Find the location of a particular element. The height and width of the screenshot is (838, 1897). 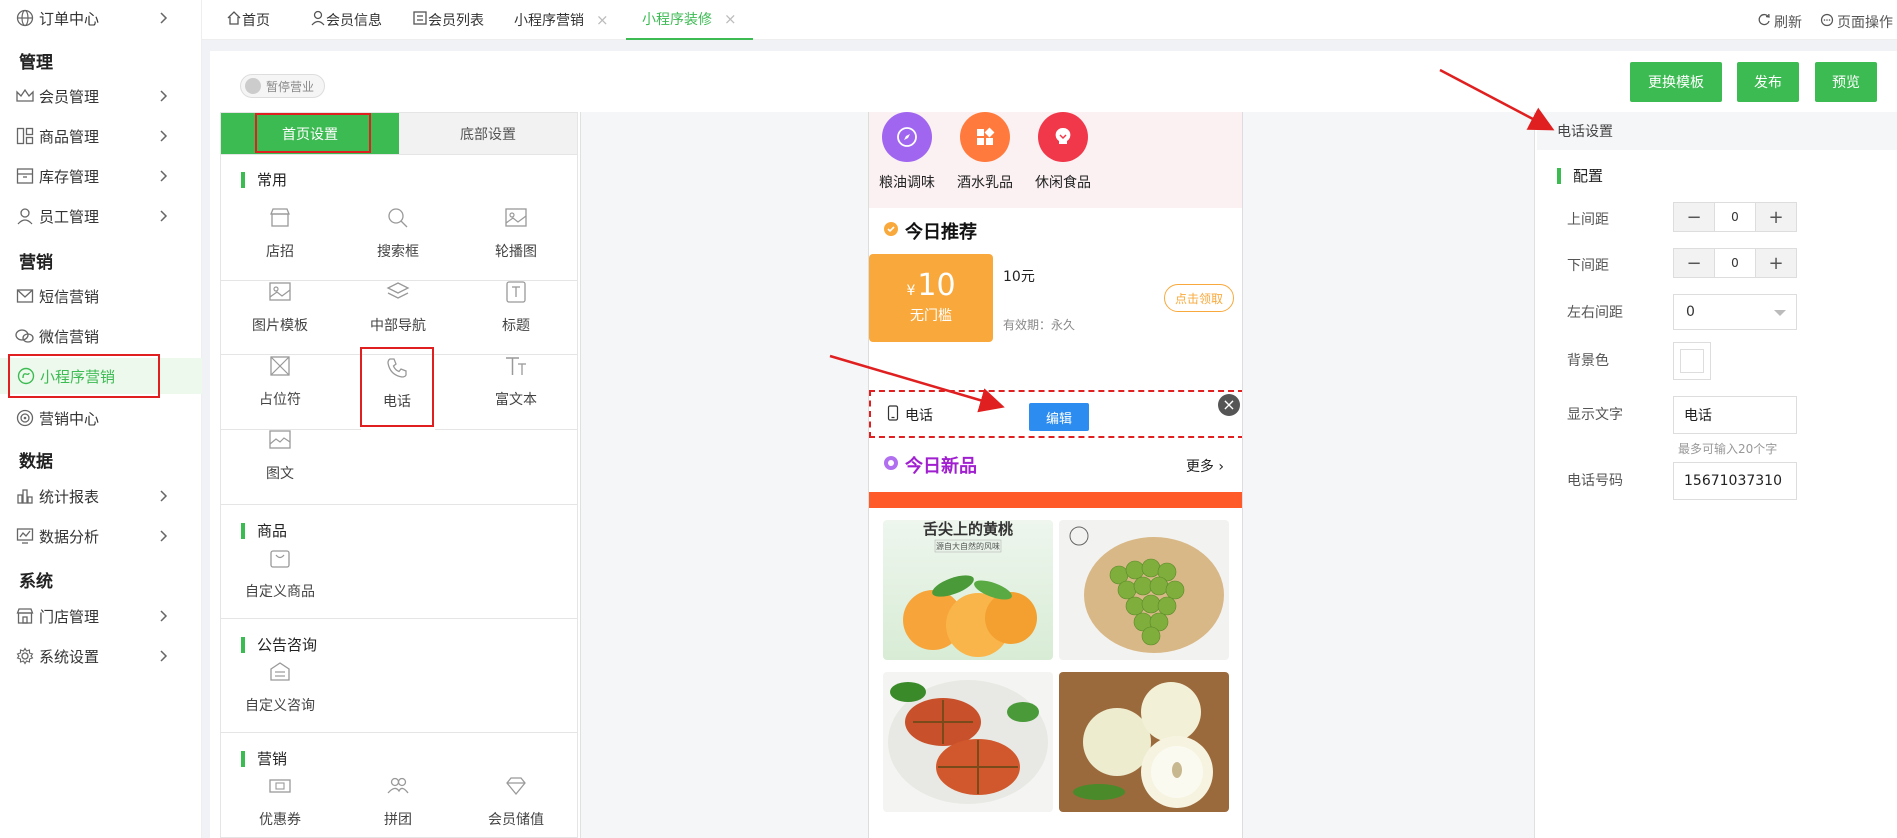

apps-icon is located at coordinates (985, 137).